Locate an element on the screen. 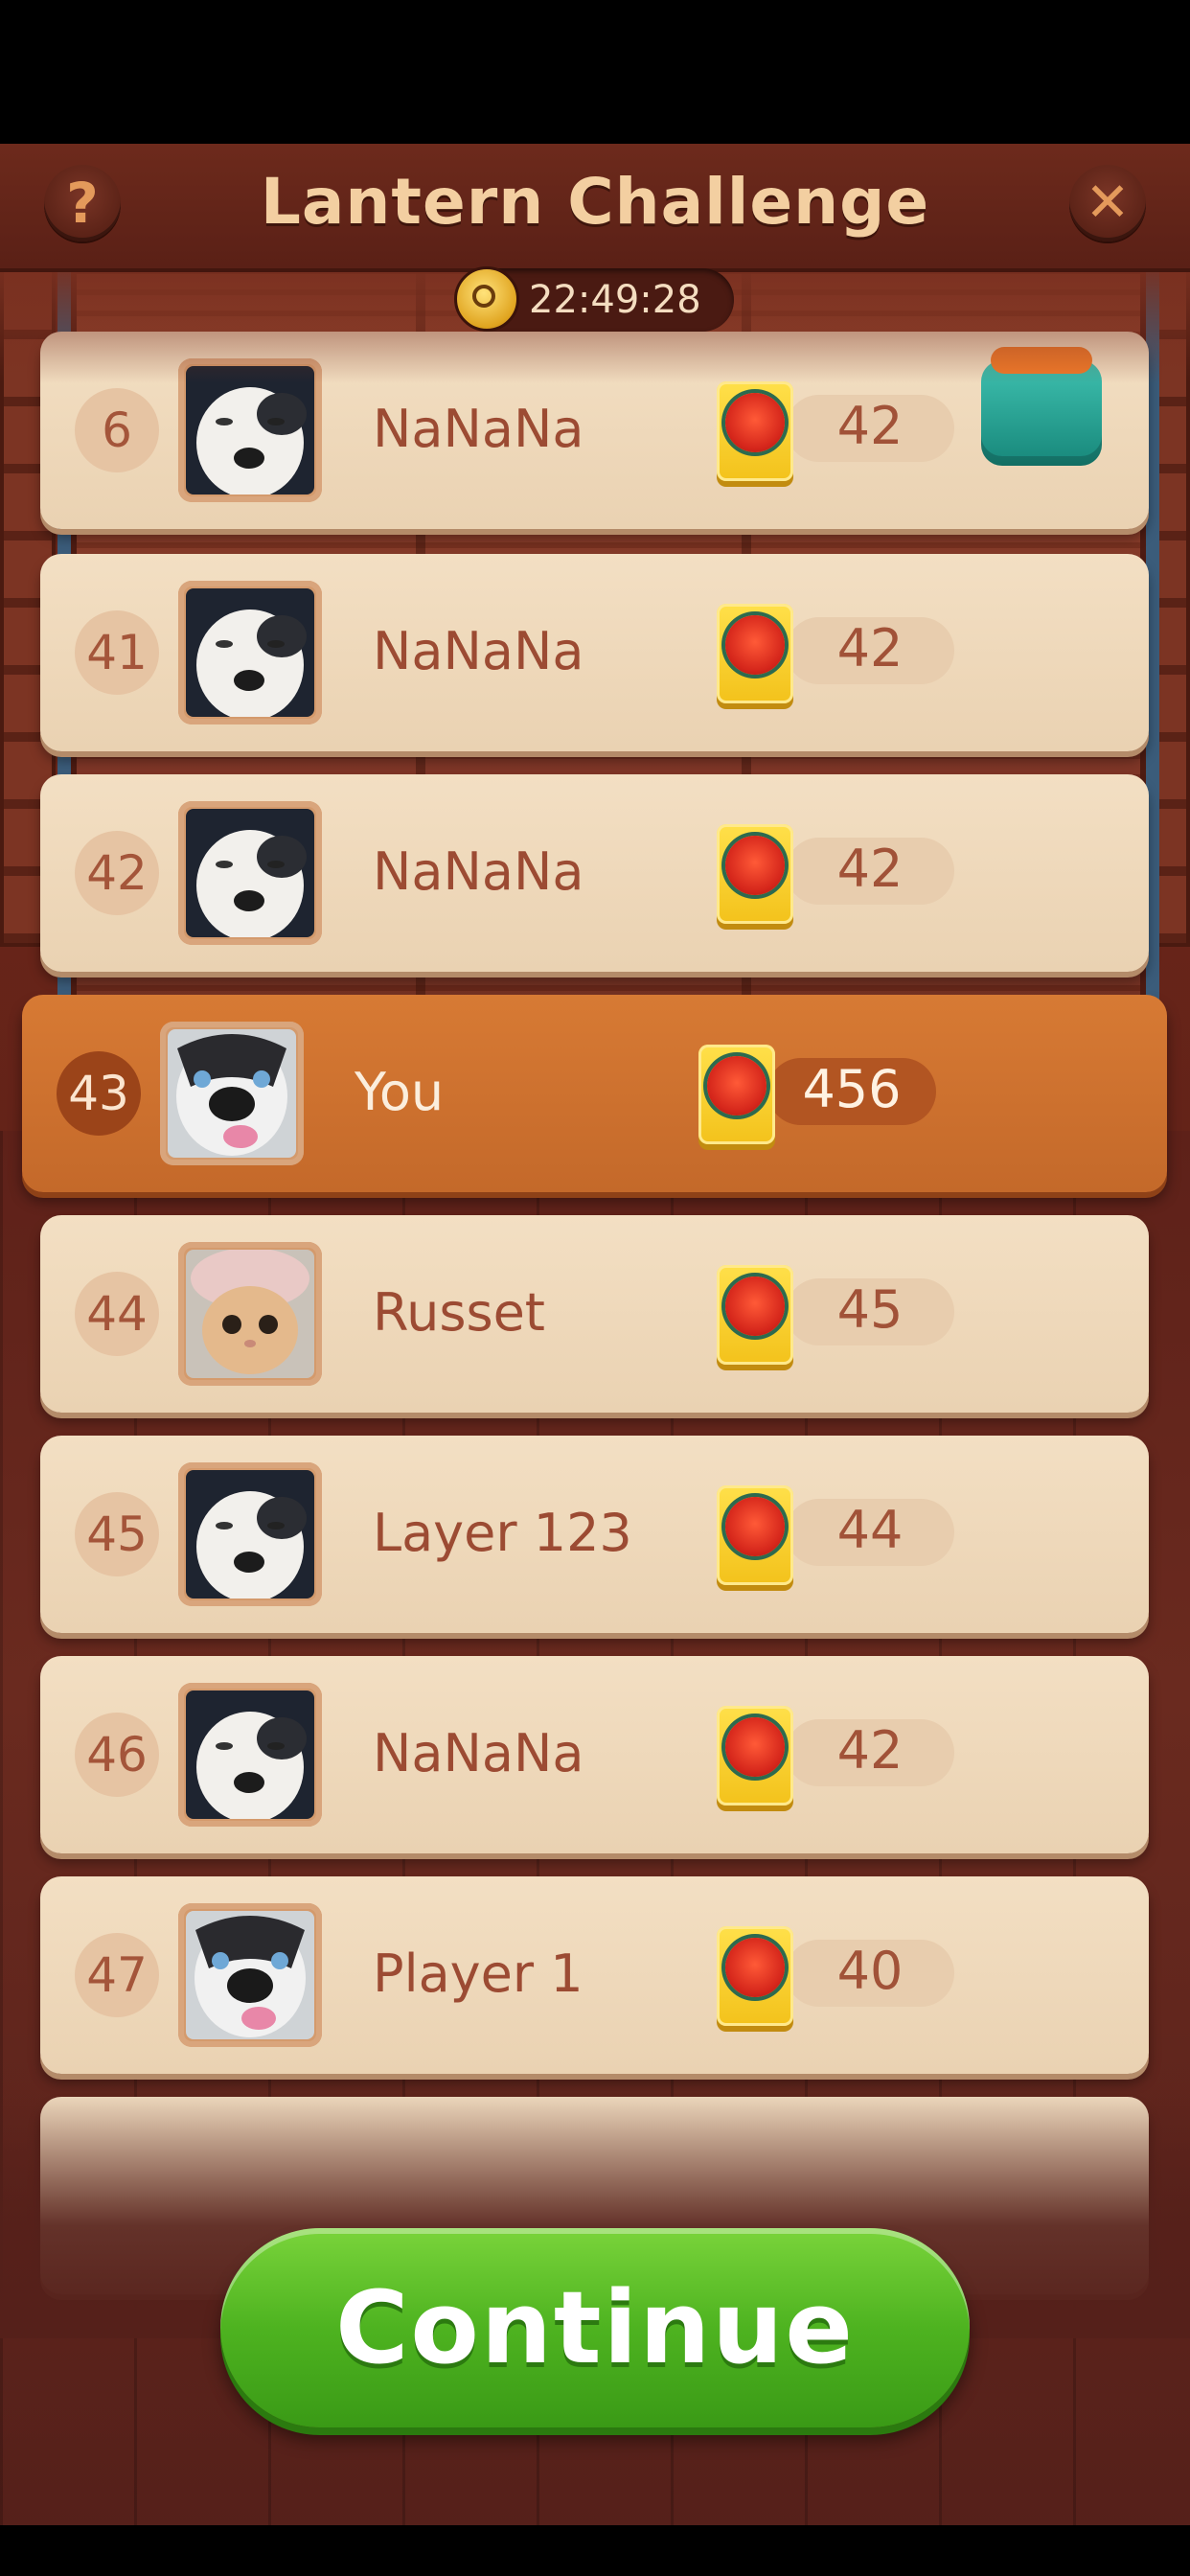 The image size is (1190, 2576). rank-badge: 43 is located at coordinates (99, 1093).